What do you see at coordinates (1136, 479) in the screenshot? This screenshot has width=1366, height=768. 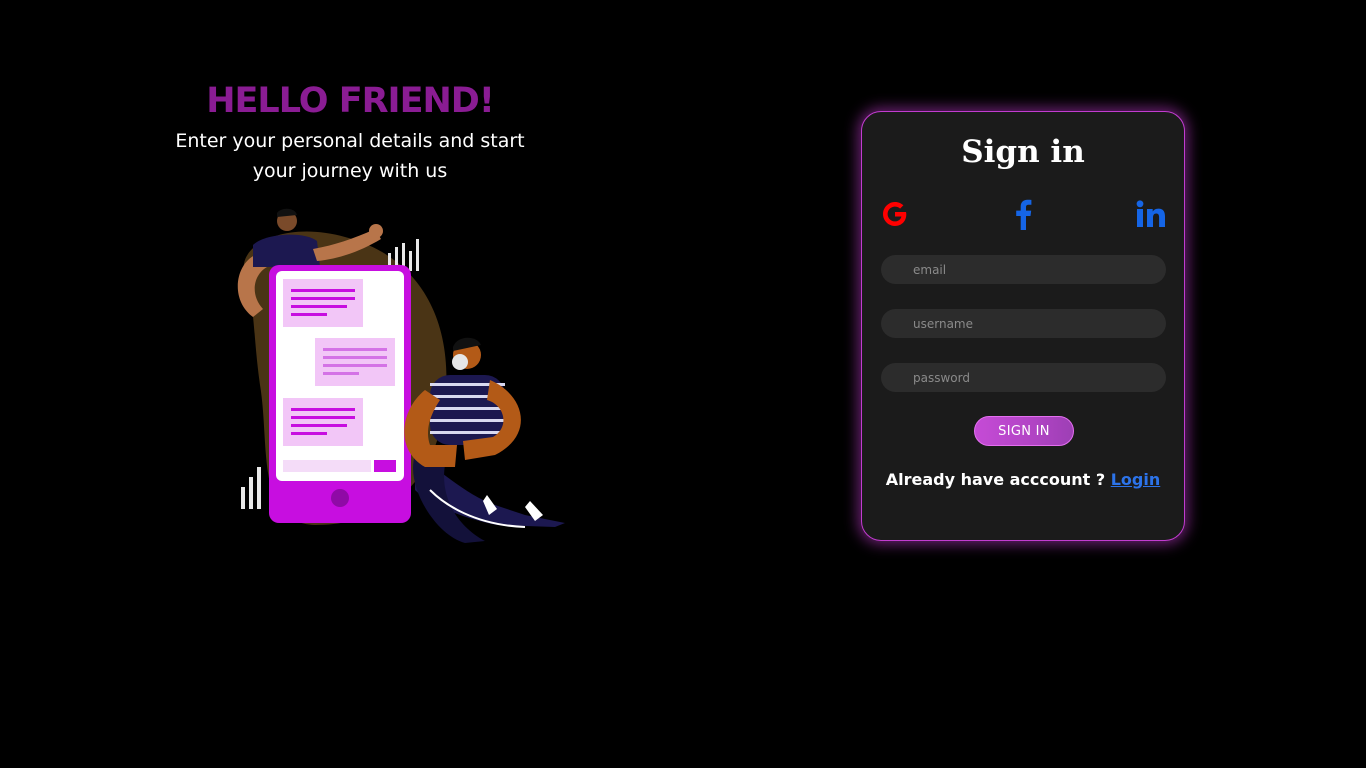 I see `login-link: Login` at bounding box center [1136, 479].